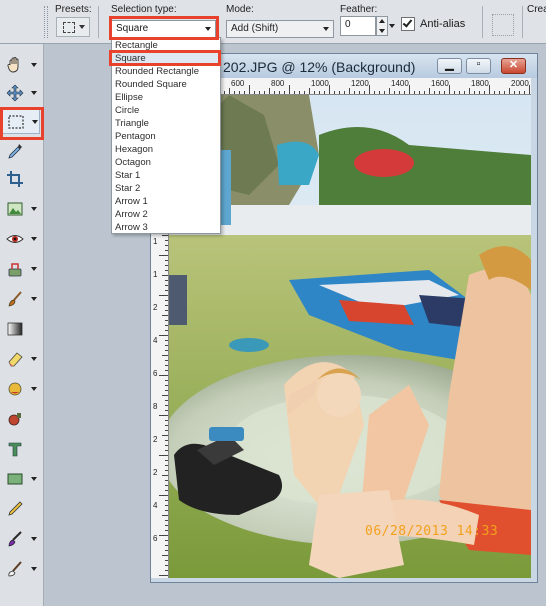 This screenshot has width=546, height=606. What do you see at coordinates (15, 93) in the screenshot?
I see `move-arrows-icon` at bounding box center [15, 93].